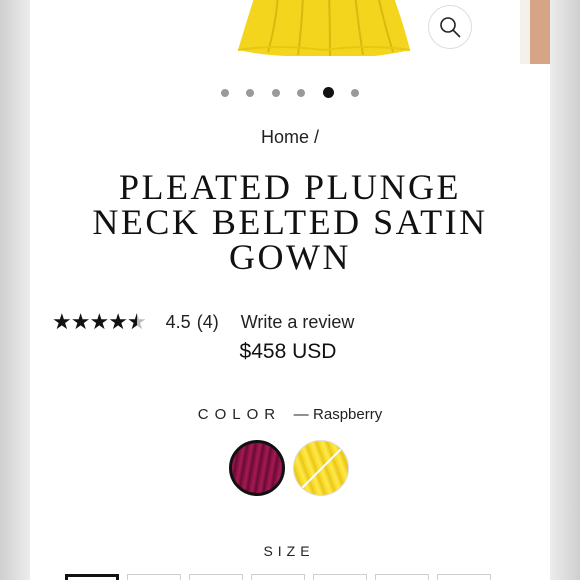  What do you see at coordinates (290, 415) in the screenshot?
I see `color-row: COLOR — Raspberry` at bounding box center [290, 415].